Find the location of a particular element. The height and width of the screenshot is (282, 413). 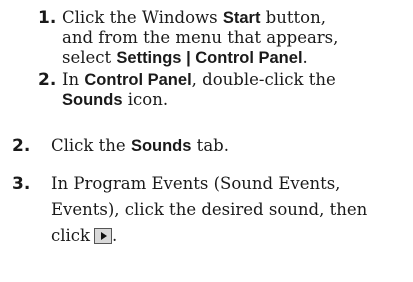

text-segment: select is located at coordinates (89, 57).